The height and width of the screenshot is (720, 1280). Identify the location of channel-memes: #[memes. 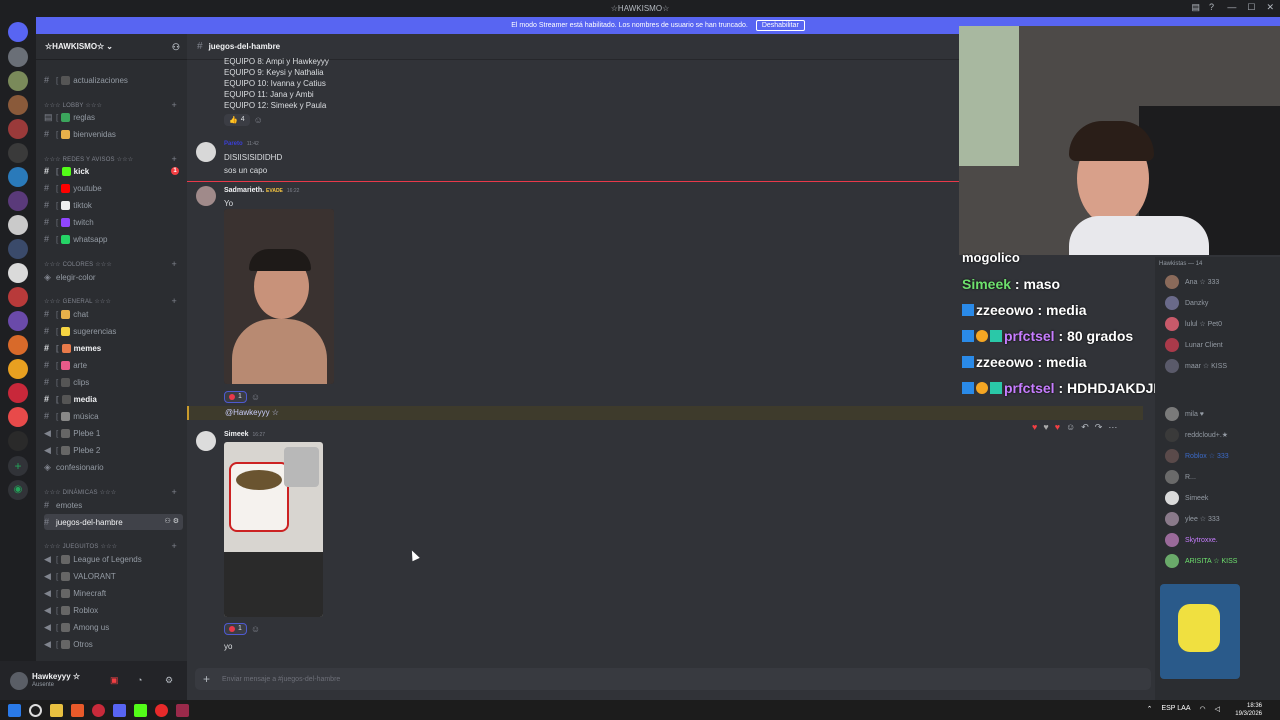
(113, 348).